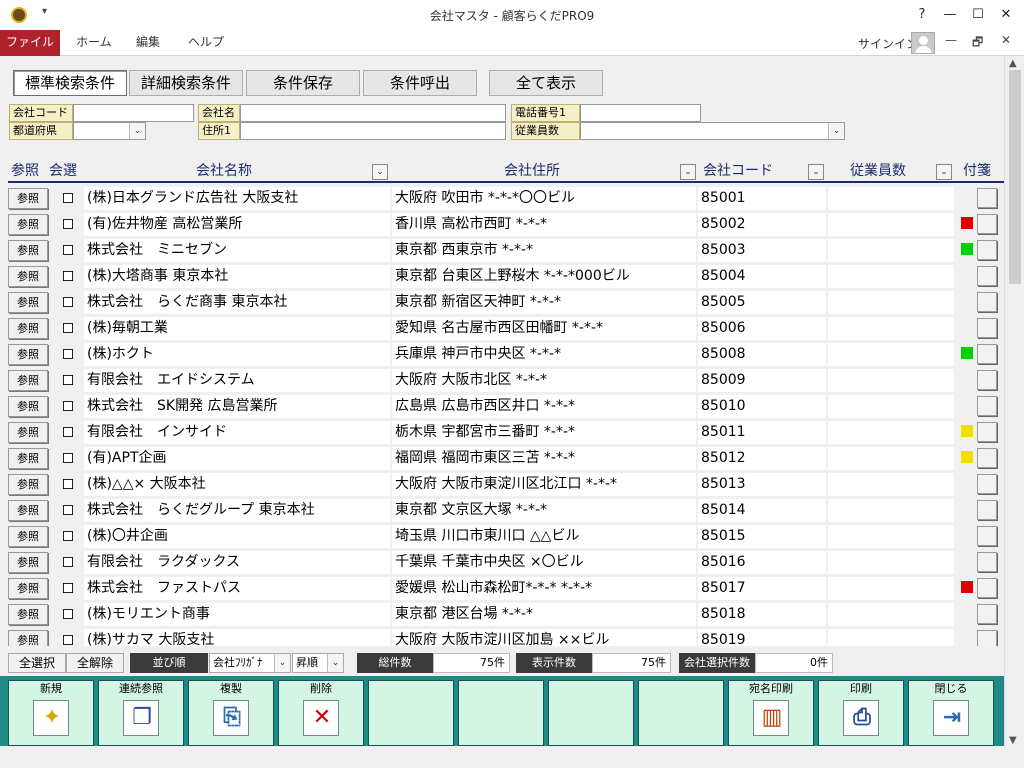  What do you see at coordinates (502, 380) in the screenshot?
I see `table-row: 参照 有限会社 エイドシステム 大阪府 大阪市北区 *-*-* 85009` at bounding box center [502, 380].